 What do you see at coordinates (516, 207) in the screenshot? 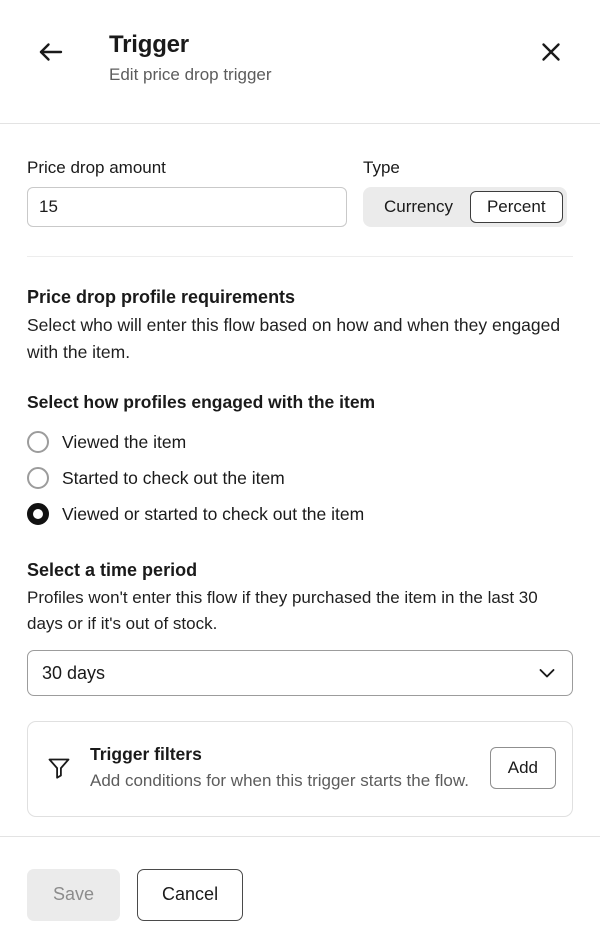
I see `type-option-percent: Percent` at bounding box center [516, 207].